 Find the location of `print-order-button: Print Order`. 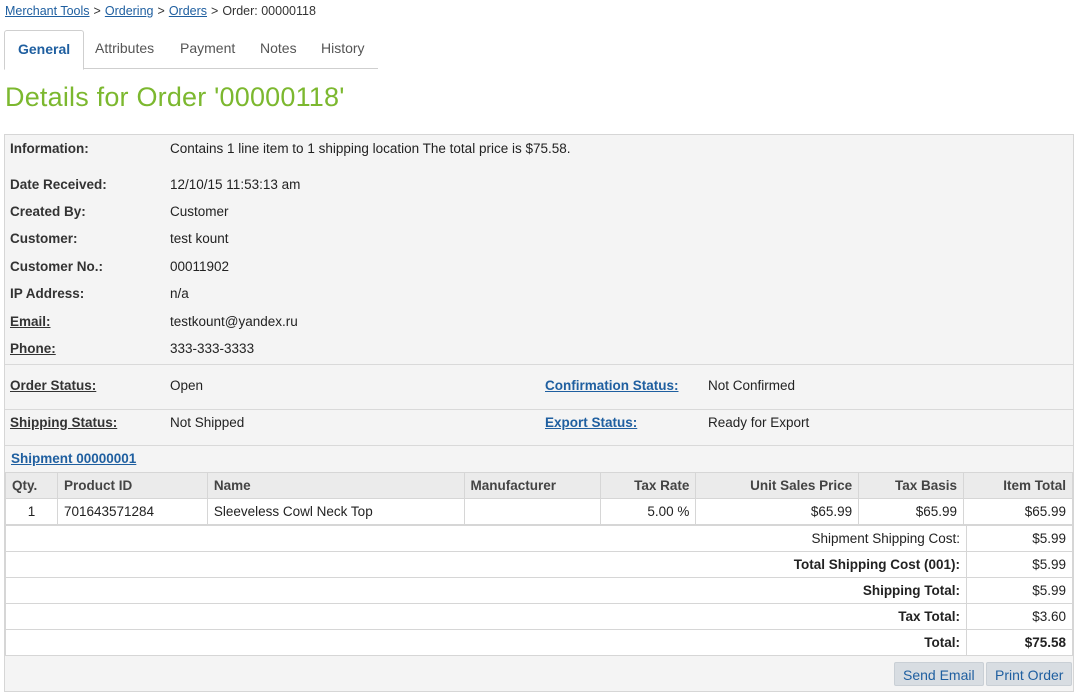

print-order-button: Print Order is located at coordinates (1029, 674).